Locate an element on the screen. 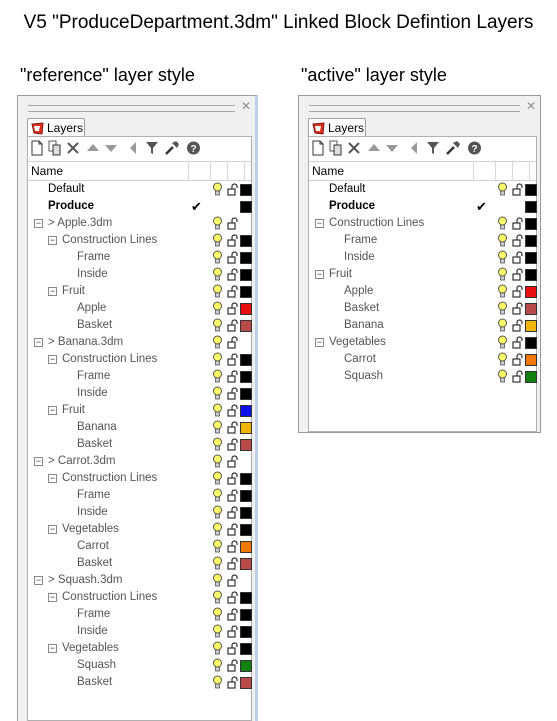 The width and height of the screenshot is (557, 721). layer-name: Carrot is located at coordinates (360, 359).